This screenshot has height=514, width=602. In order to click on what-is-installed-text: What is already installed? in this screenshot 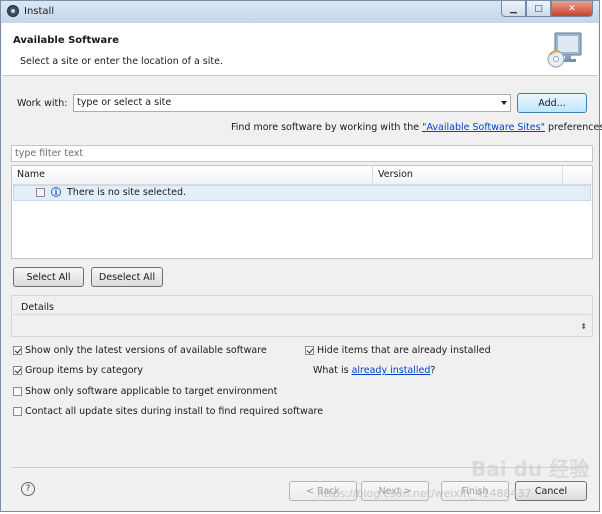, I will do `click(374, 370)`.